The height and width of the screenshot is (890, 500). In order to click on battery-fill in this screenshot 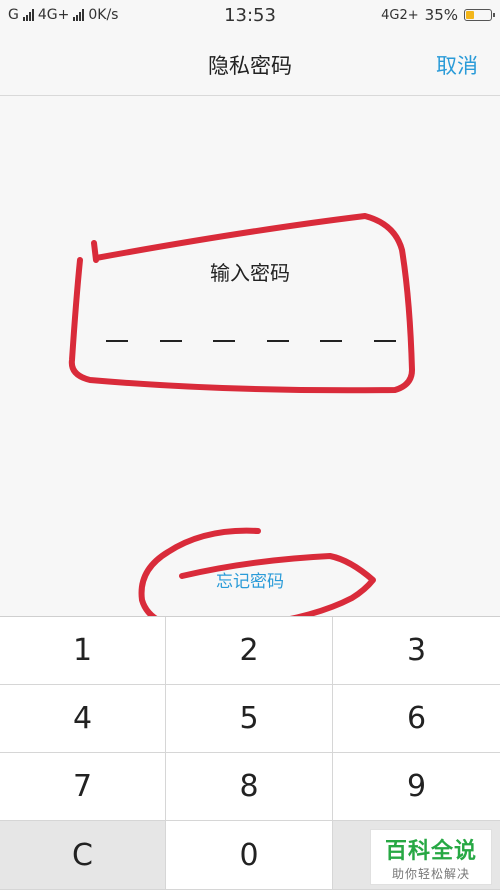, I will do `click(470, 15)`.